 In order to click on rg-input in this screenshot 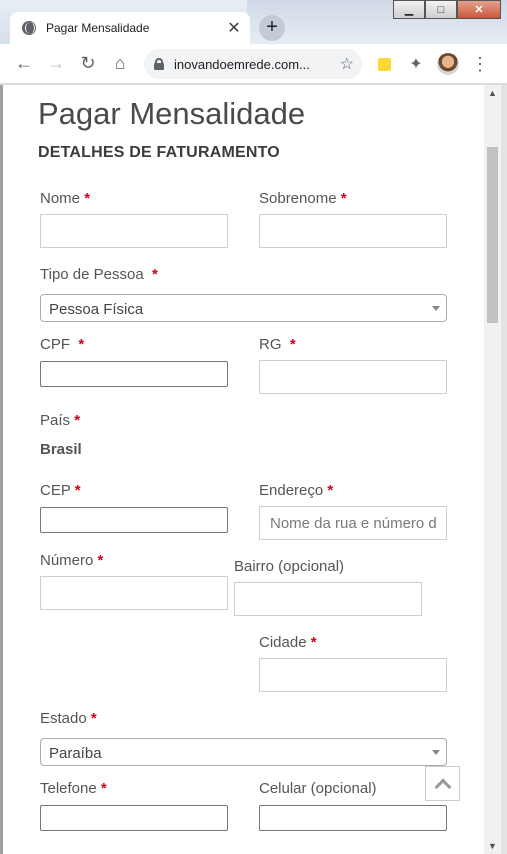, I will do `click(353, 377)`.